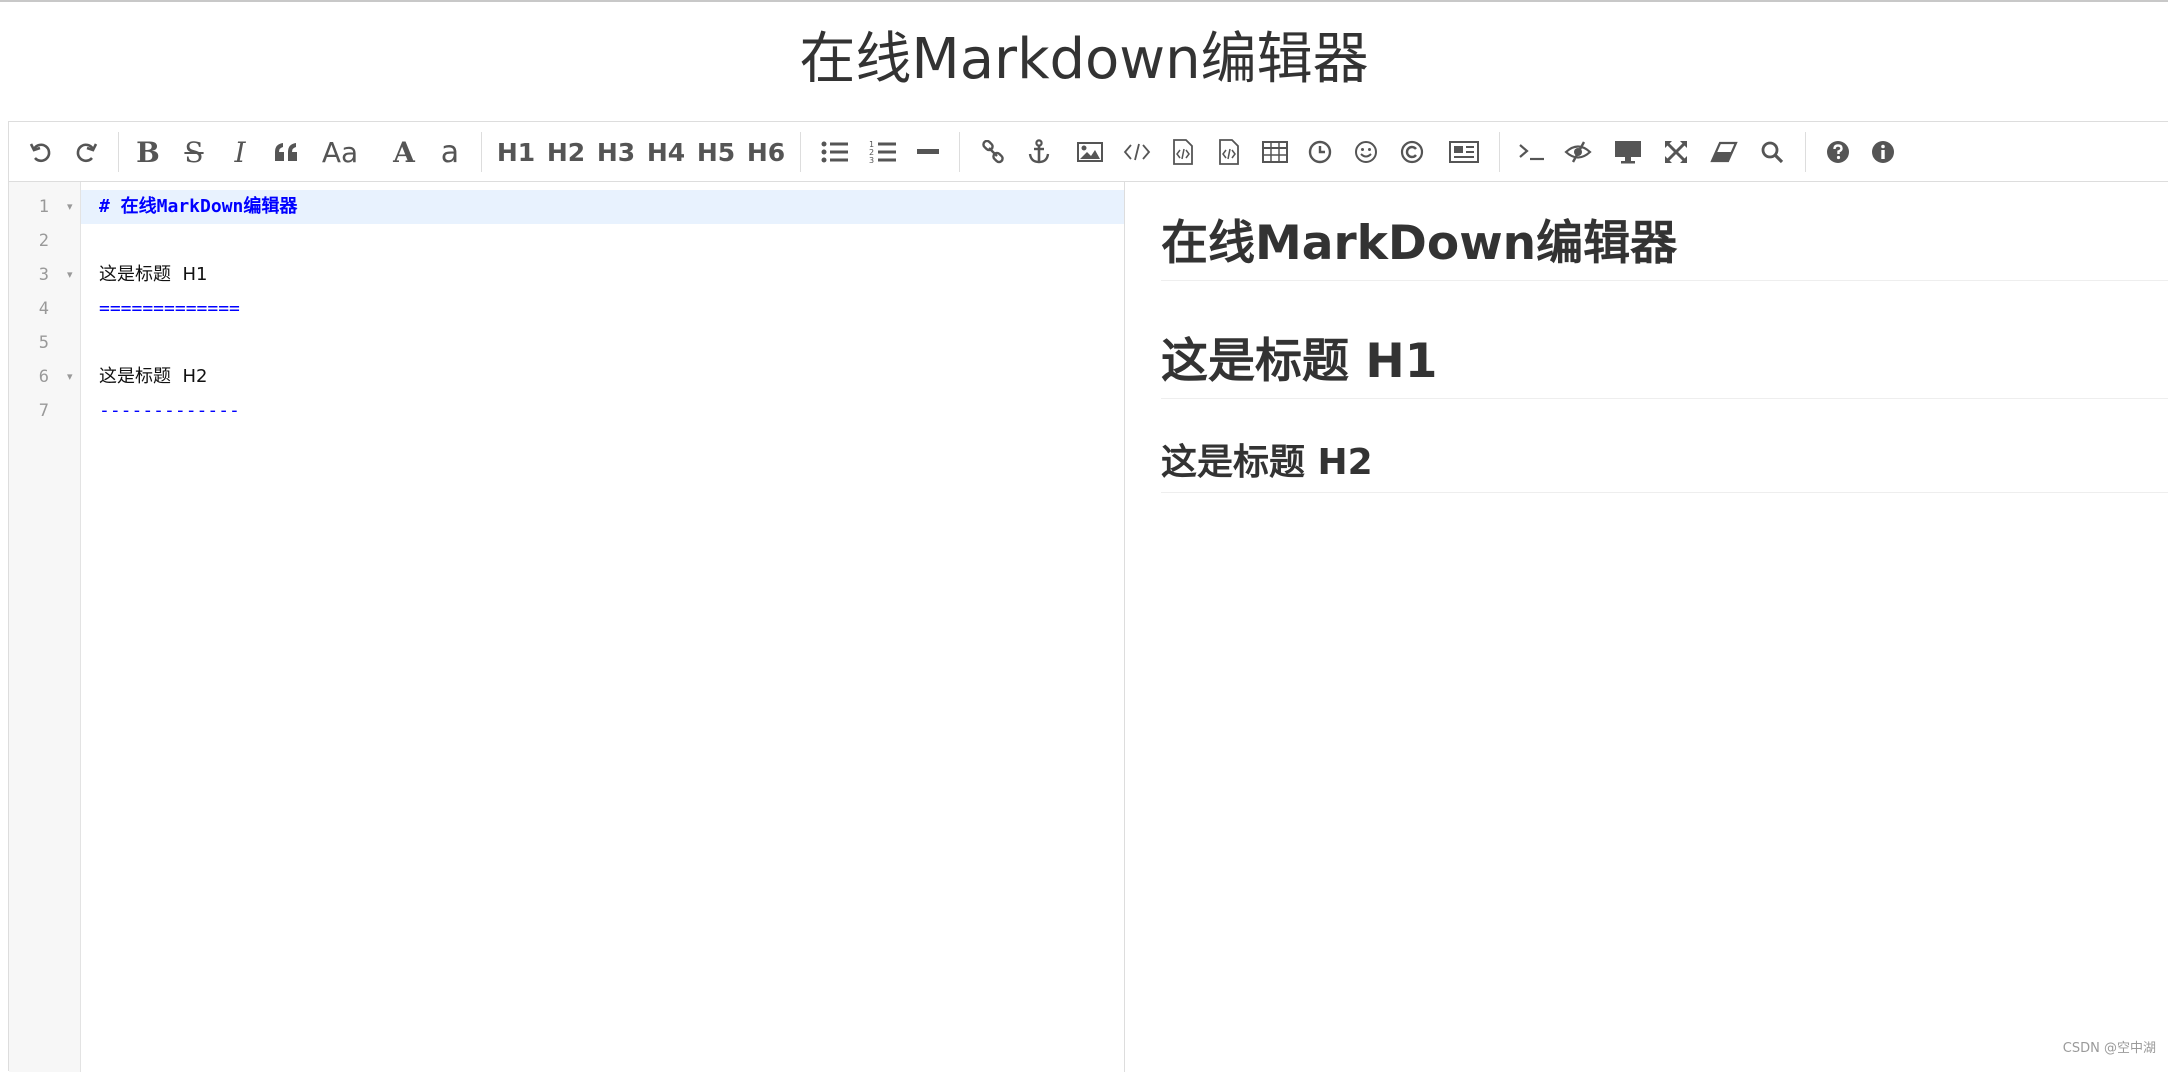  What do you see at coordinates (29, 309) in the screenshot?
I see `line-number: 4` at bounding box center [29, 309].